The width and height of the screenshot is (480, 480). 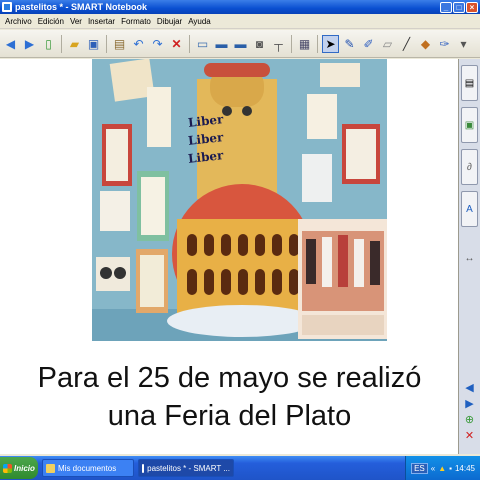 What do you see at coordinates (425, 44) in the screenshot?
I see `shapes-icon: ◆` at bounding box center [425, 44].